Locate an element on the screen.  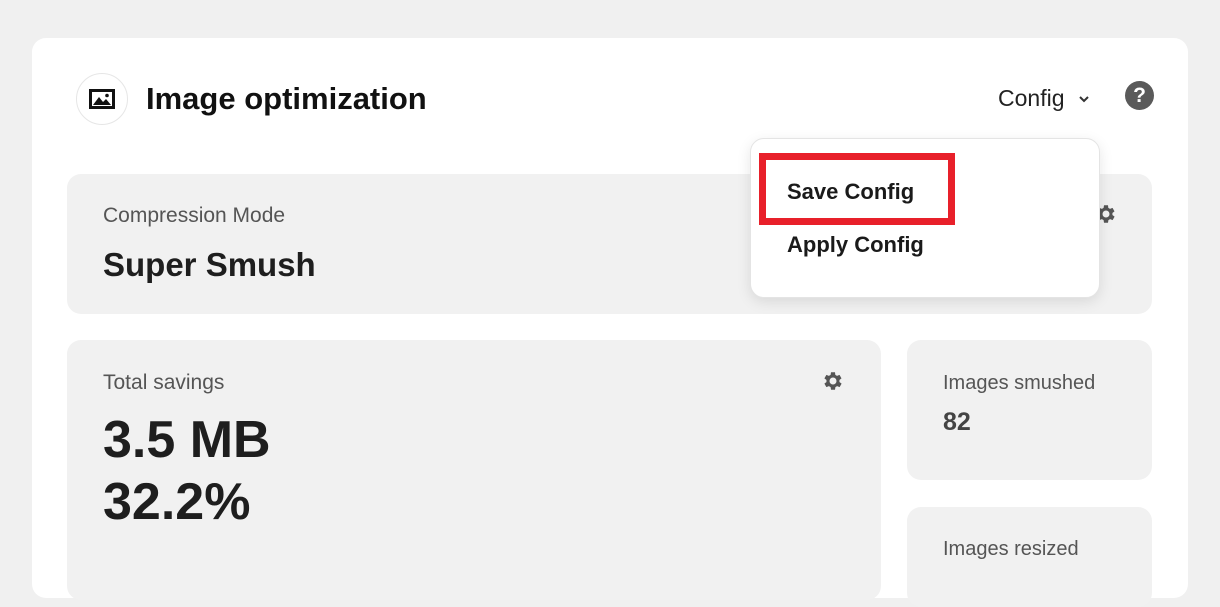
image-icon is located at coordinates (102, 99).